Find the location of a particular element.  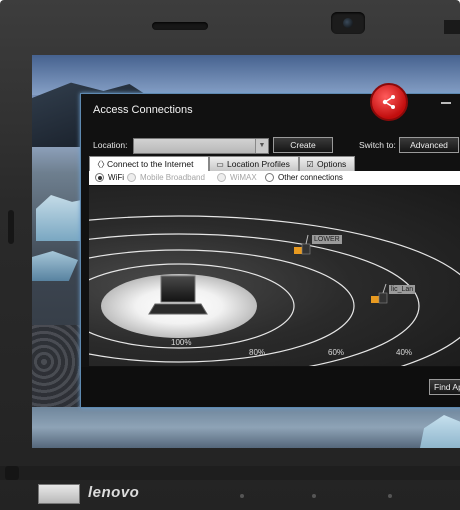

radio-label: WiMAX is located at coordinates (243, 177).